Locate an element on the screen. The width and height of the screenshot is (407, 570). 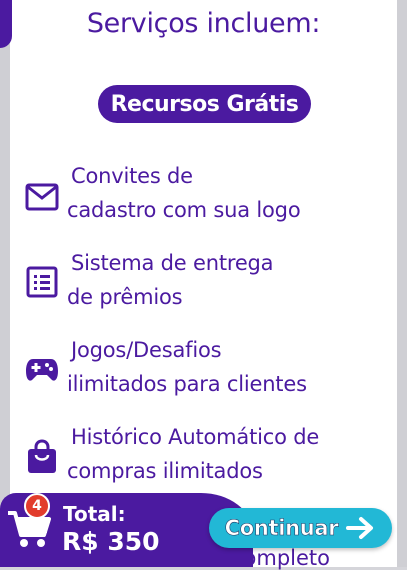
list-icon is located at coordinates (42, 282).